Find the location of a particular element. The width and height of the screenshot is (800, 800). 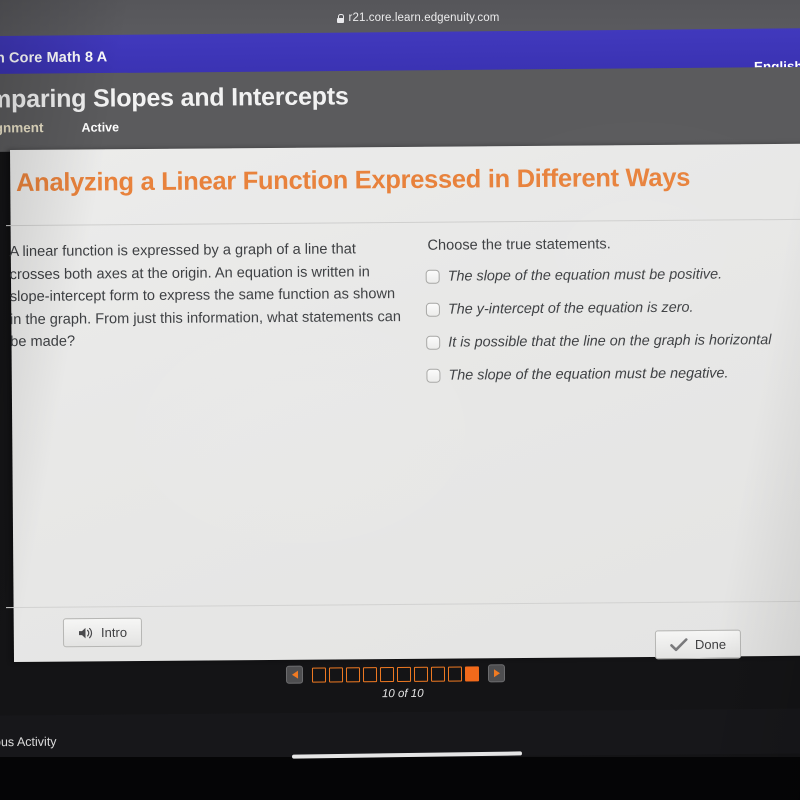

pagination-count-label: 10 of 10 is located at coordinates (402, 694).